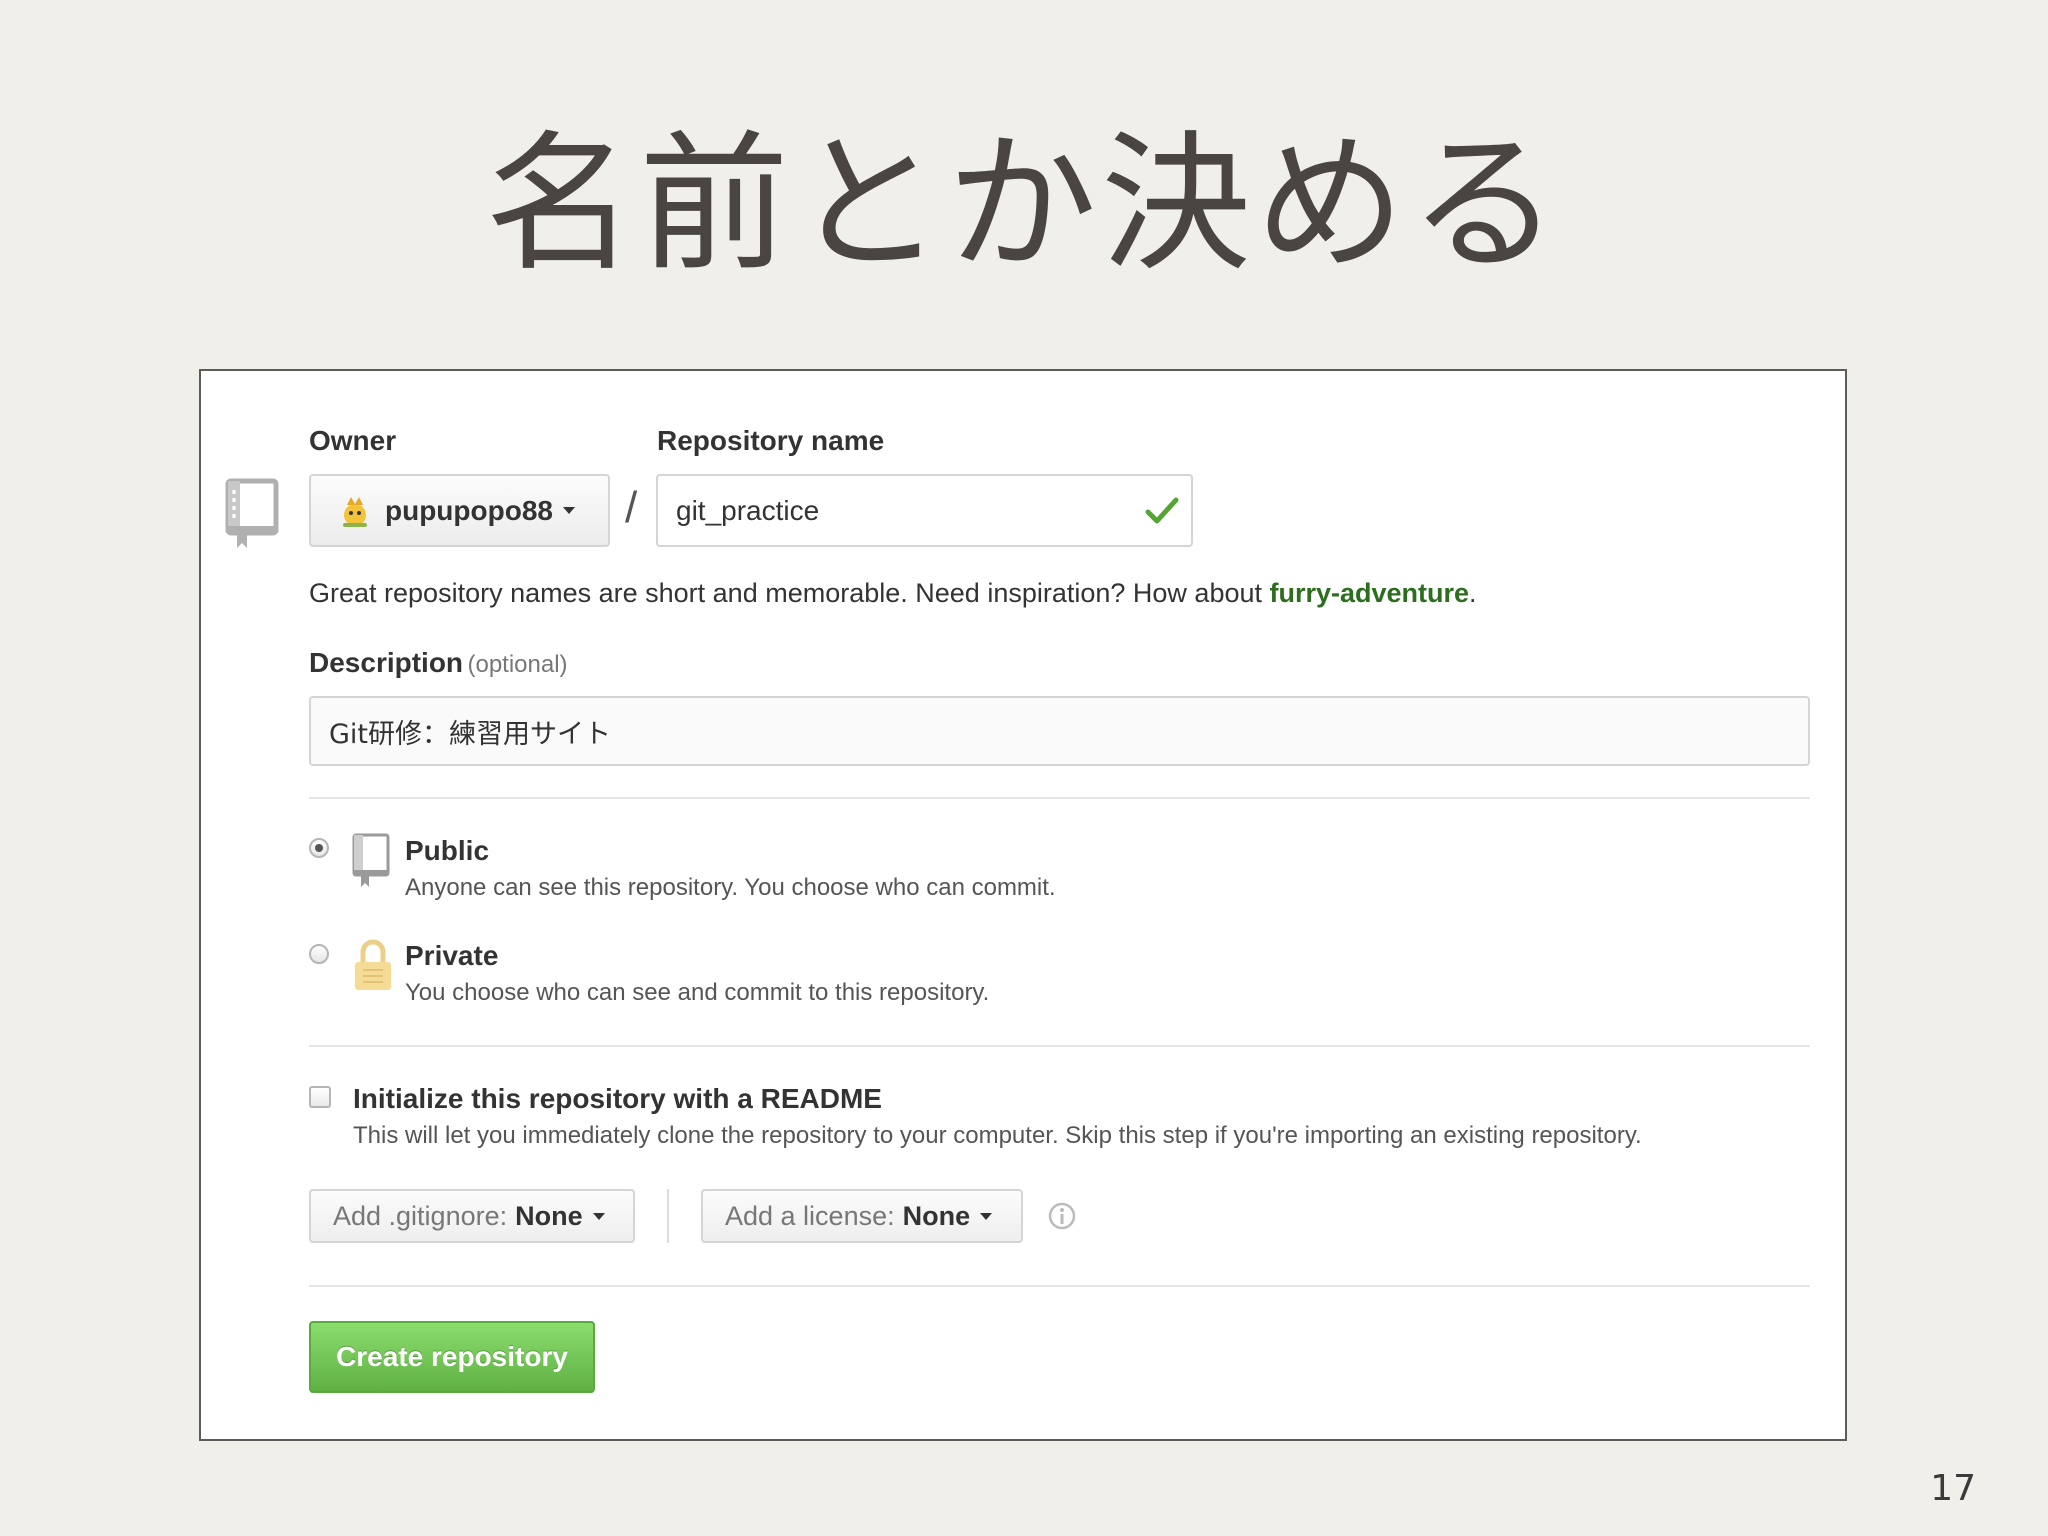 The width and height of the screenshot is (2048, 1536). I want to click on gitignore-select: Add .gitignore: None, so click(472, 1216).